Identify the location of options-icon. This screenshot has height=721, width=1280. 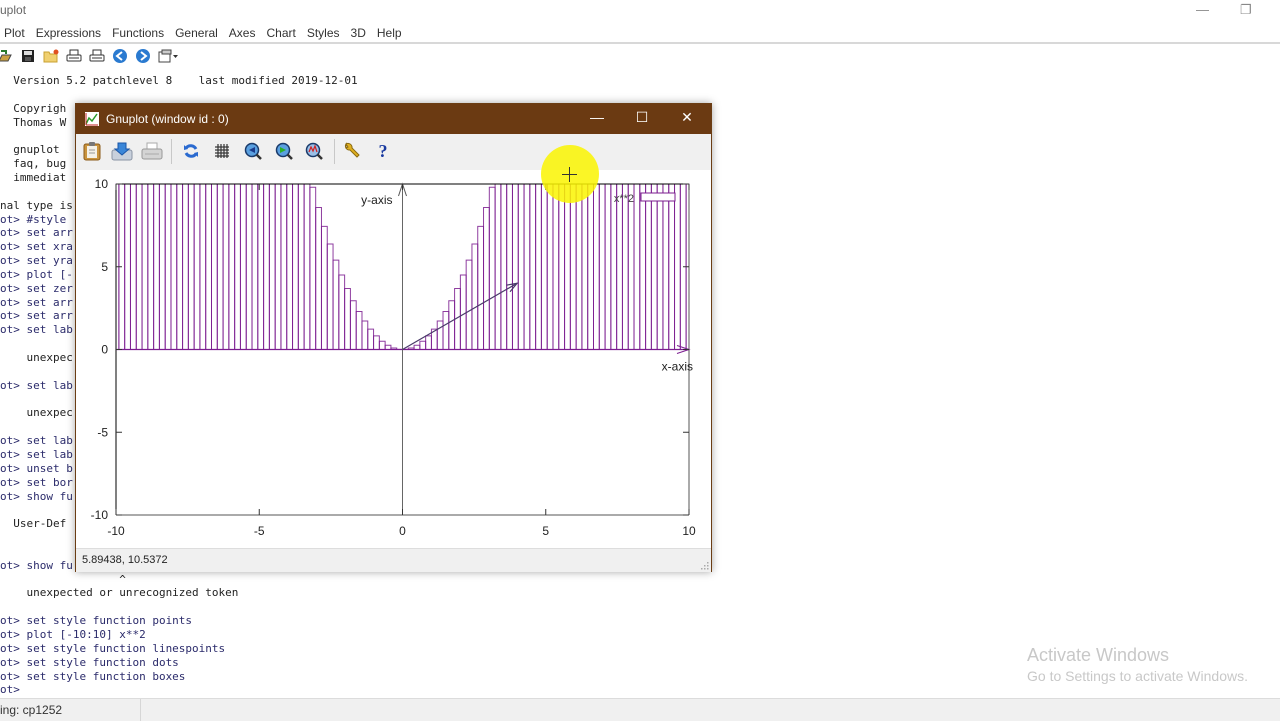
(352, 151).